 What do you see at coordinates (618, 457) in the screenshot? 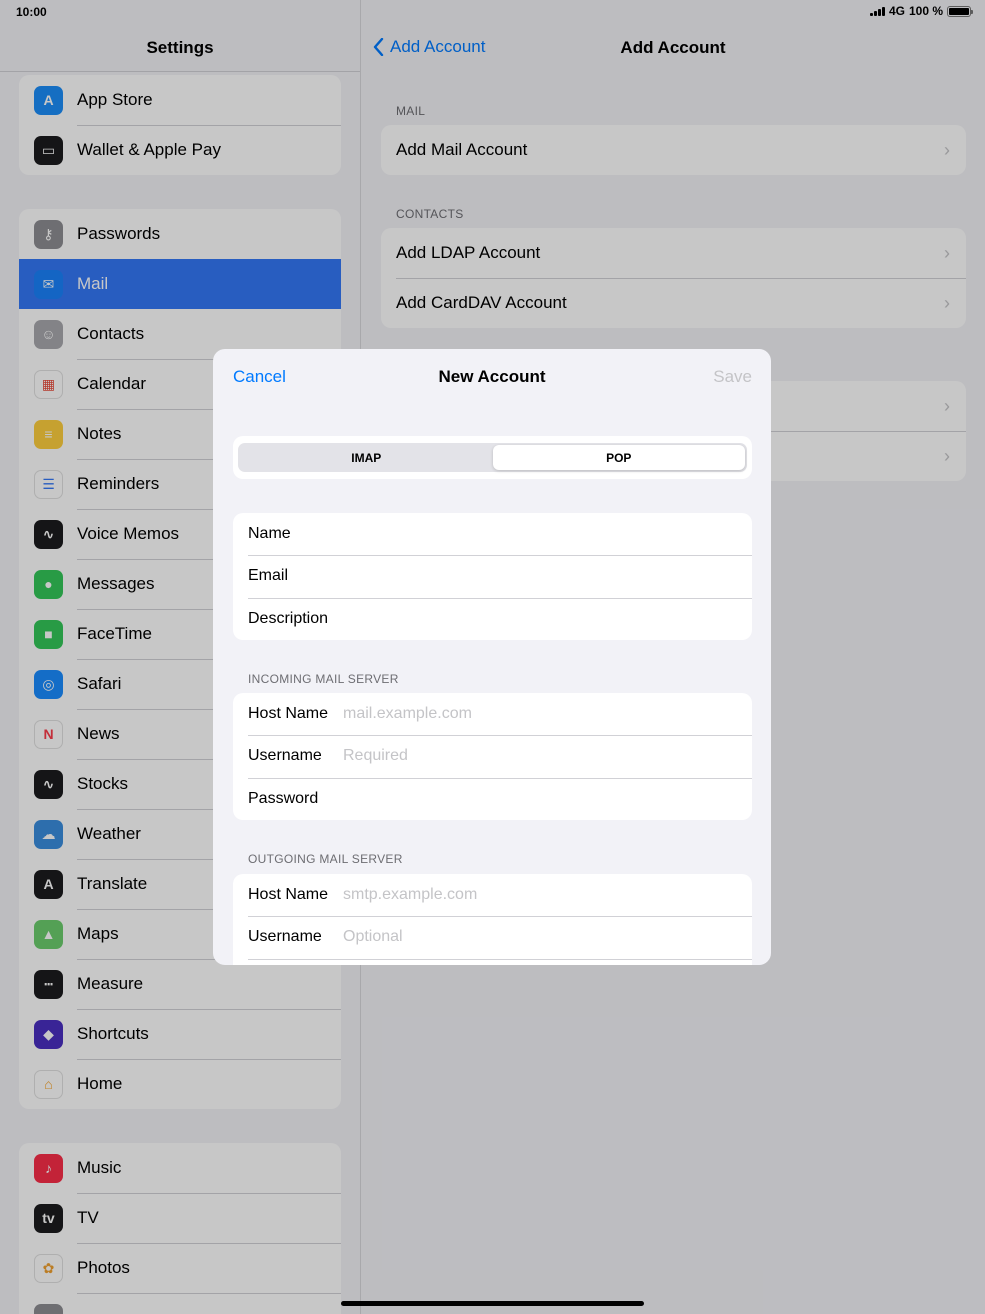
I see `segment-pop: POP` at bounding box center [618, 457].